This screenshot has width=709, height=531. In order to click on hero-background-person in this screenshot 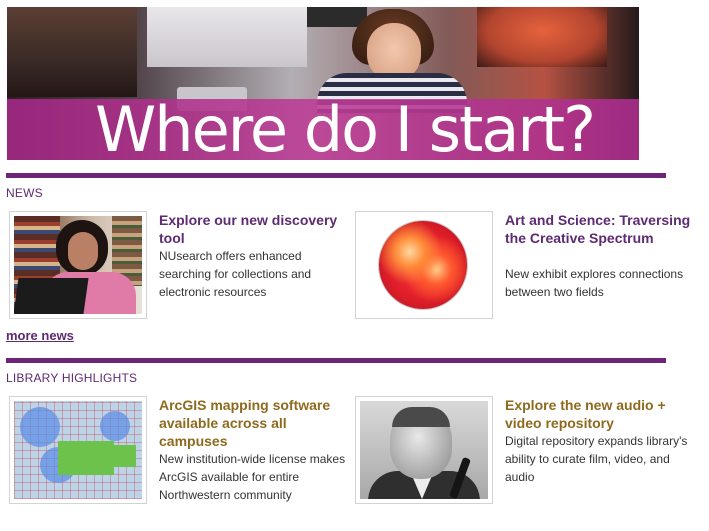, I will do `click(542, 37)`.